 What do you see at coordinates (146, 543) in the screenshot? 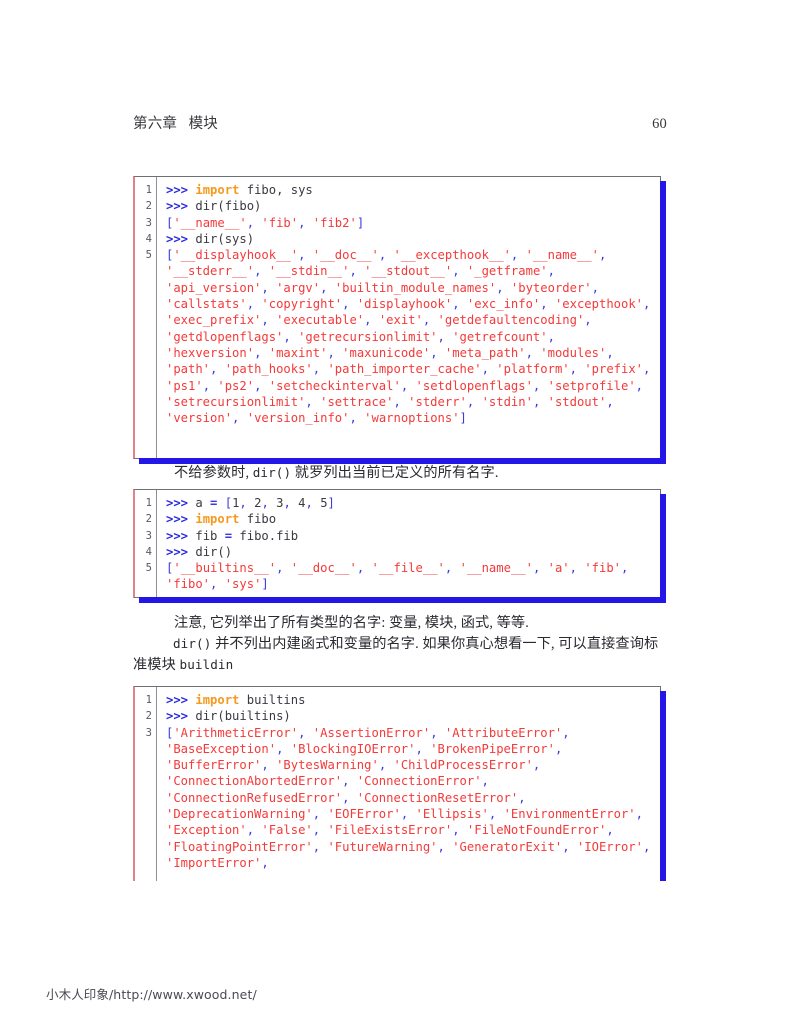
I see `line-number-gutter: 1 2 3 4 5` at bounding box center [146, 543].